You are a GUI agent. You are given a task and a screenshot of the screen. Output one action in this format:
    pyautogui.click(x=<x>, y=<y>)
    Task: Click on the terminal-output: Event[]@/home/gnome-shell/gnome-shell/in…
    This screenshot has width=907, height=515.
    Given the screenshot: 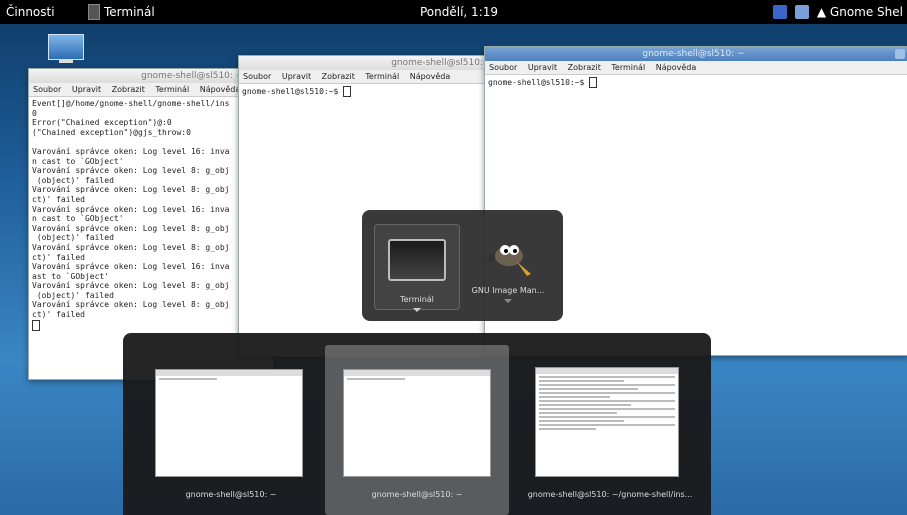 What is the action you would take?
    pyautogui.click(x=151, y=215)
    